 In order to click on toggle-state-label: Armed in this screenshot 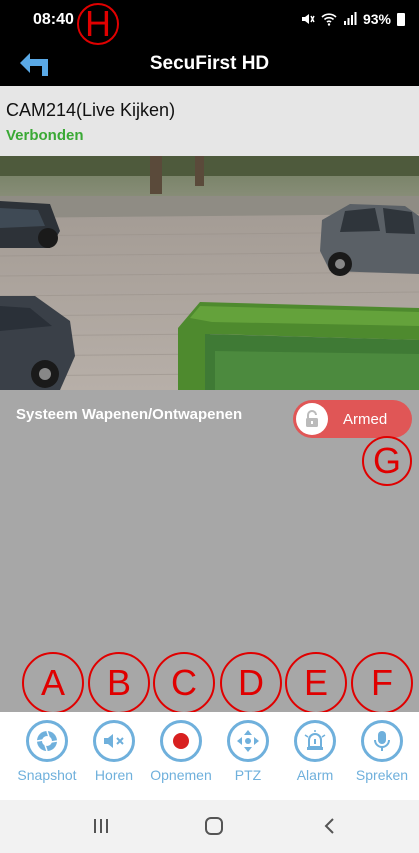, I will do `click(365, 419)`.